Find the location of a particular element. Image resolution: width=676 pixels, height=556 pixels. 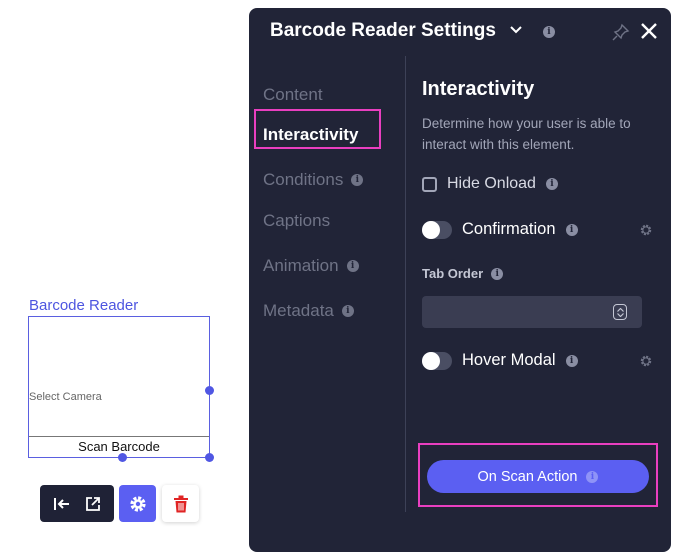

confirmation-label: Confirmation is located at coordinates (509, 229).